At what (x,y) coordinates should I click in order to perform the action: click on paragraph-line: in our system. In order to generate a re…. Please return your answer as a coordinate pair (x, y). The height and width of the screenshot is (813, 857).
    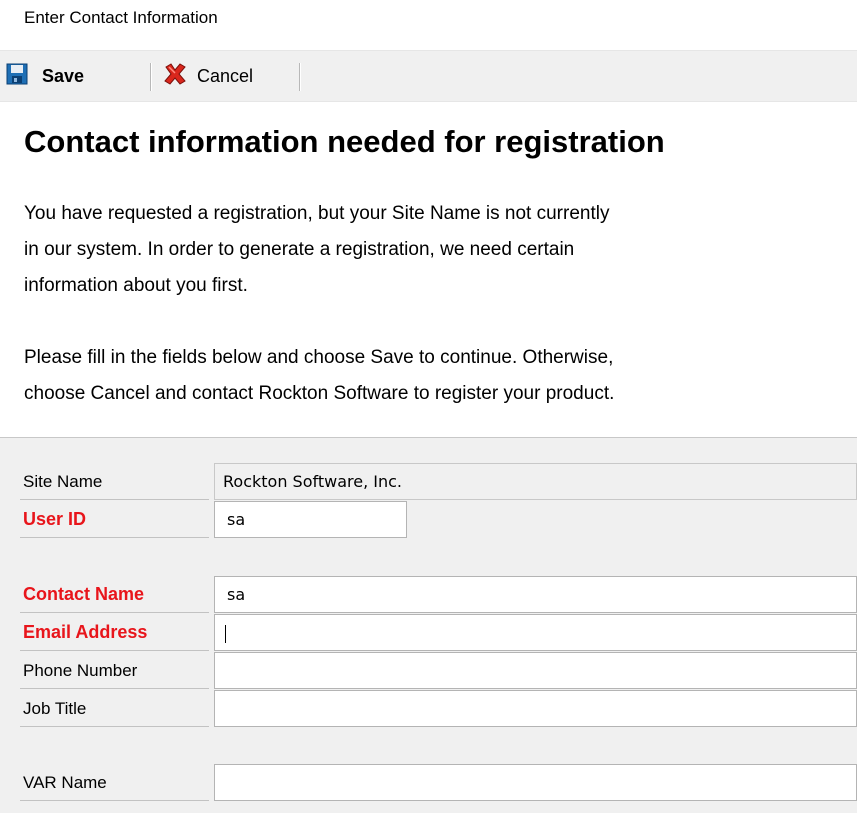
    Looking at the image, I should click on (299, 249).